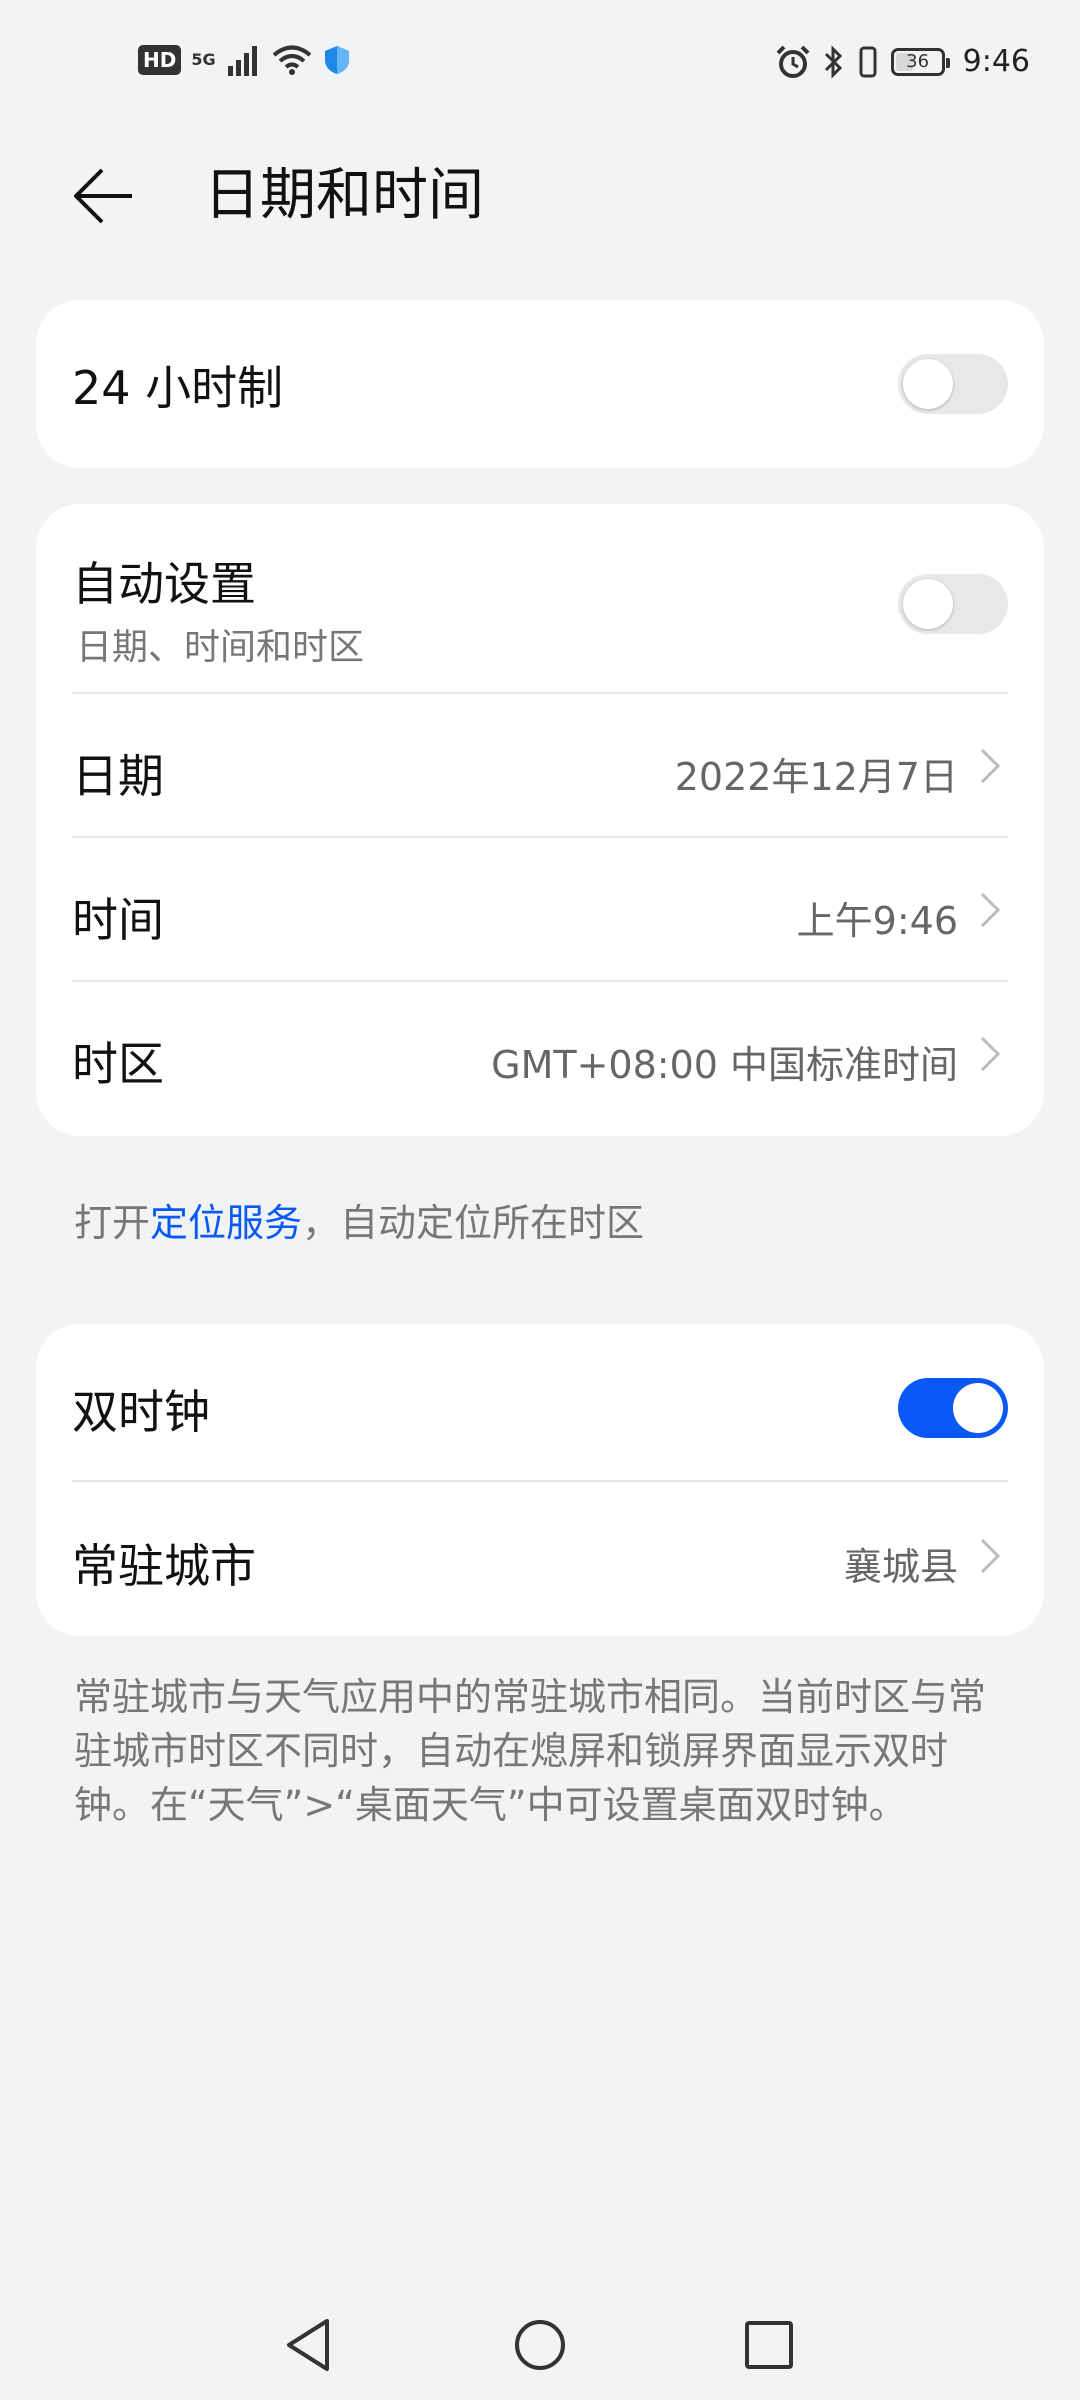  I want to click on back-button, so click(104, 196).